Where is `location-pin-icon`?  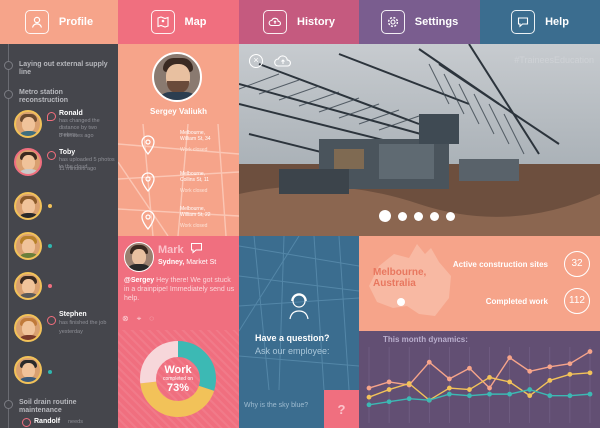
location-pin-icon is located at coordinates (51, 116).